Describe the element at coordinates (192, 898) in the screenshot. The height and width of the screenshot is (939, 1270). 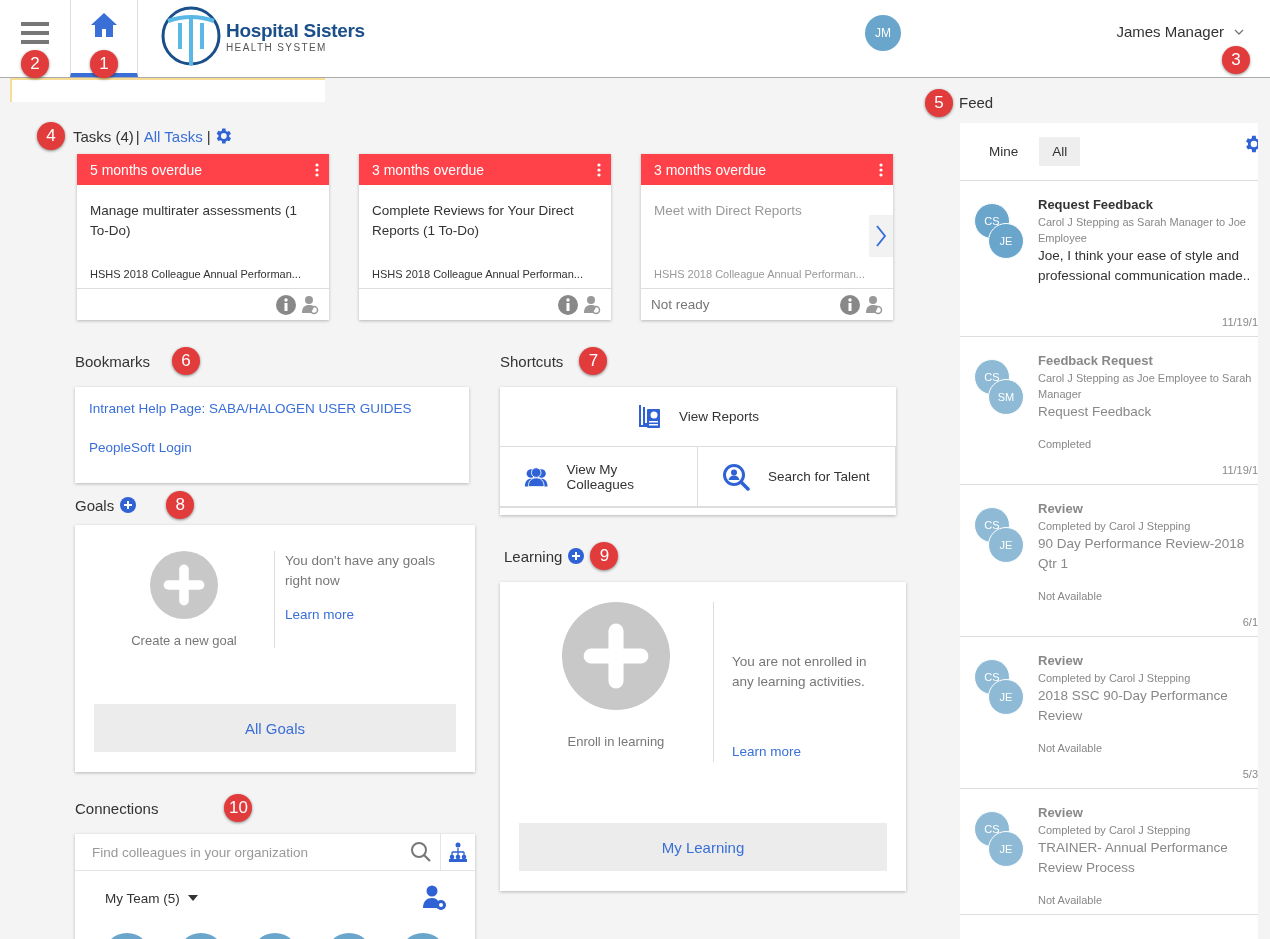
I see `caret-icon` at that location.